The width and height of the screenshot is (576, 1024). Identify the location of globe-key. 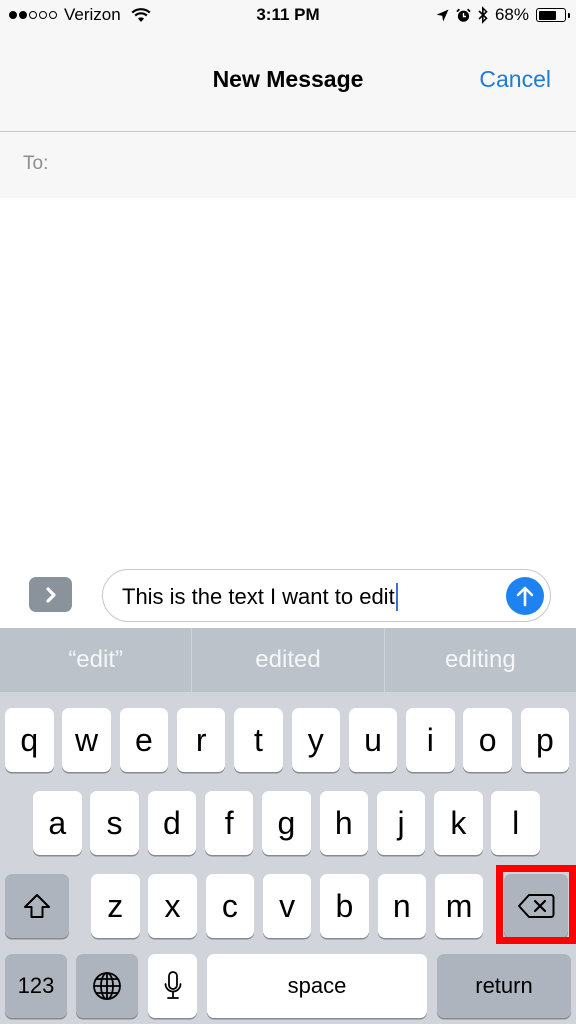
(107, 986).